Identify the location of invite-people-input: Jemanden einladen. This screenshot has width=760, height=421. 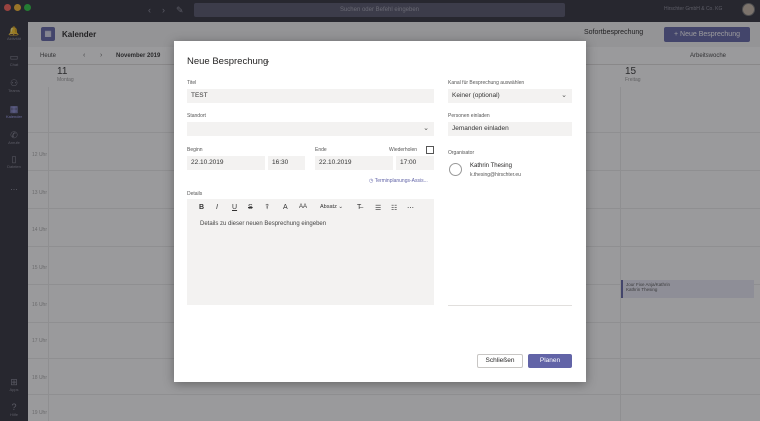
(510, 129).